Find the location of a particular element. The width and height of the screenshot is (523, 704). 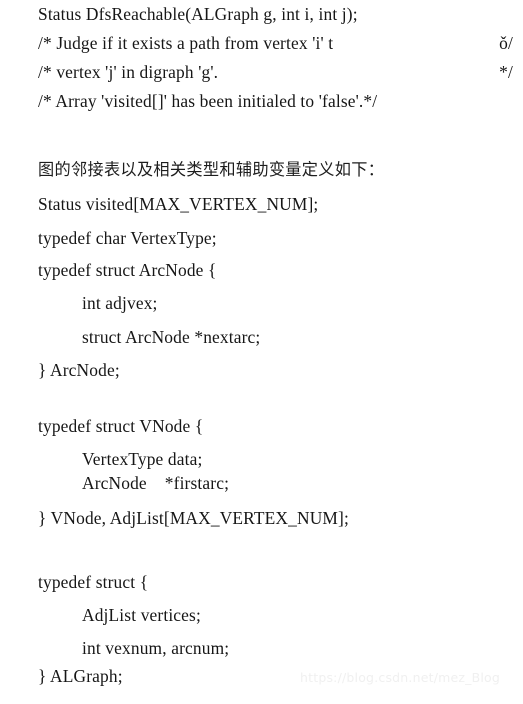

code-line-typedef-vertextype: typedef char VertexType; is located at coordinates (127, 238).